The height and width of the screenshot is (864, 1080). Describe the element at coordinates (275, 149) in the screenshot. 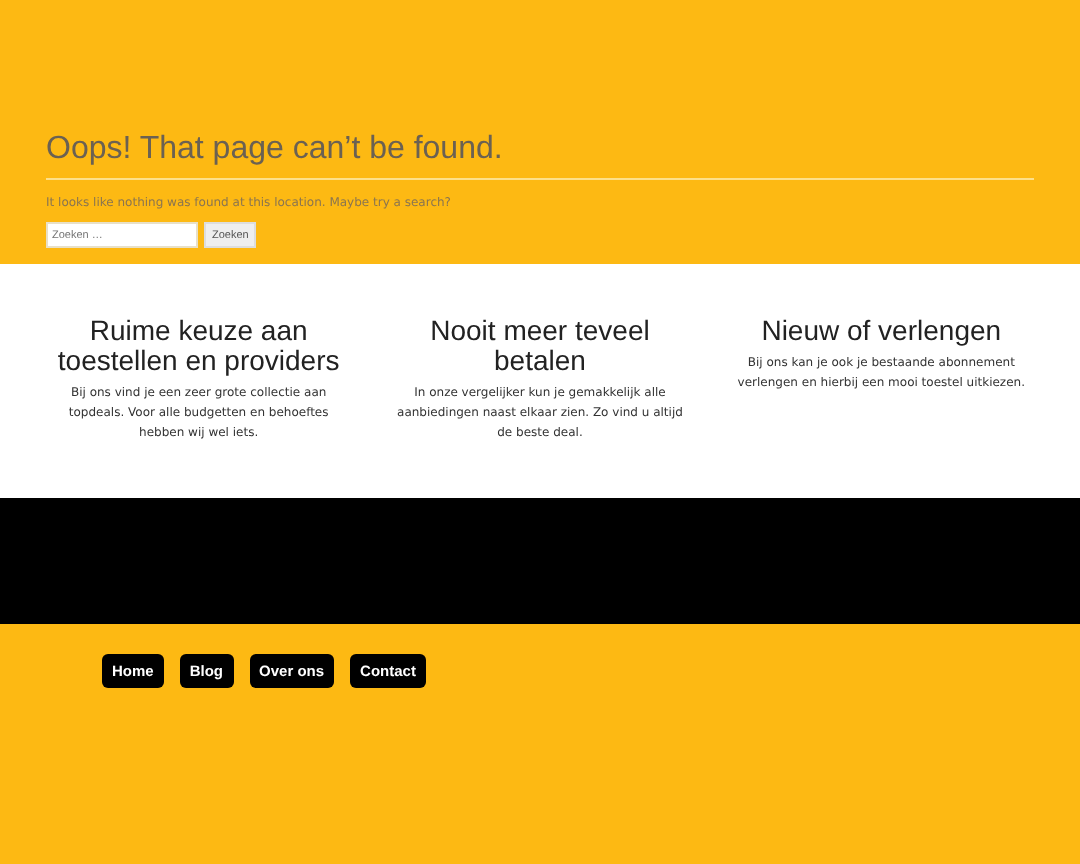

I see `page-title: Oops! That page can’t be found.` at that location.